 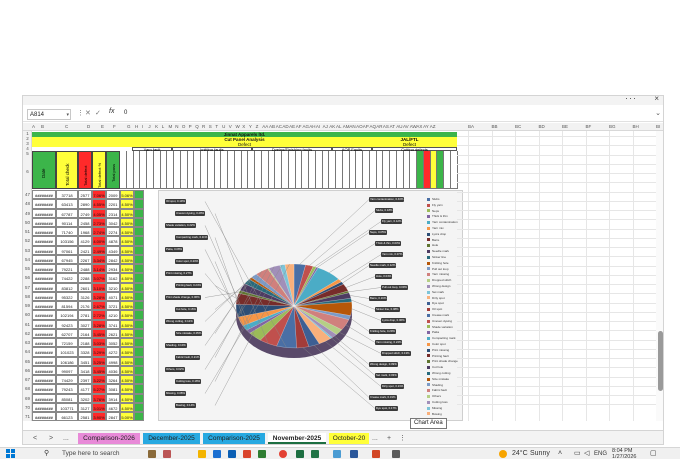 I want to click on column-header-au: AU, so click(x=399, y=127).